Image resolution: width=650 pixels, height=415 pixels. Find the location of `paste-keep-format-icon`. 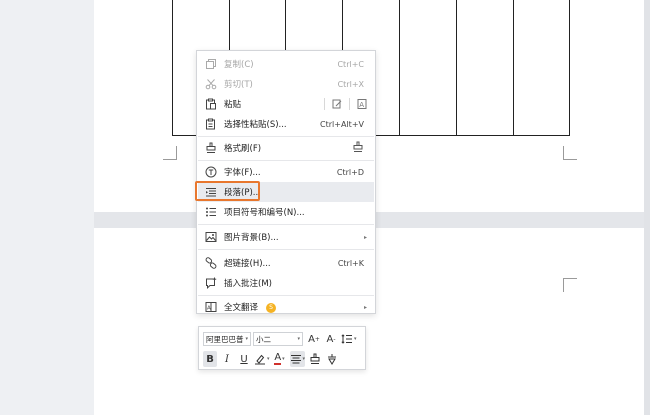

paste-keep-format-icon is located at coordinates (337, 104).